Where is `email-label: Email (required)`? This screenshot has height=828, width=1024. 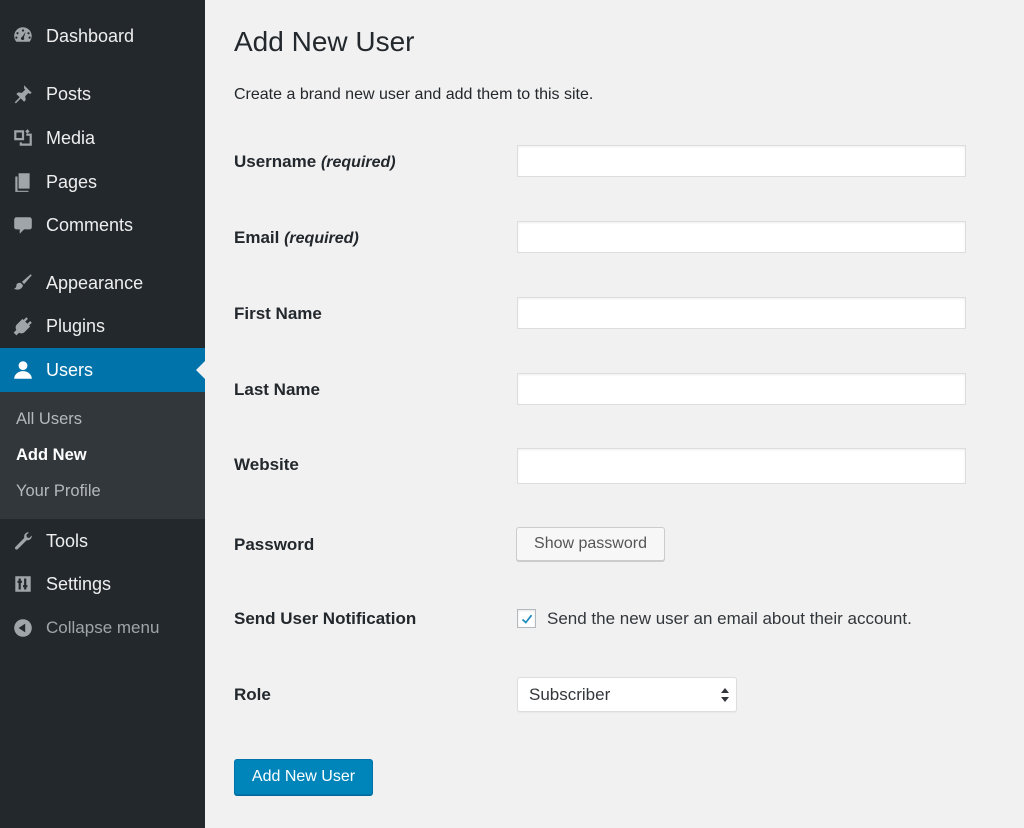 email-label: Email (required) is located at coordinates (296, 237).